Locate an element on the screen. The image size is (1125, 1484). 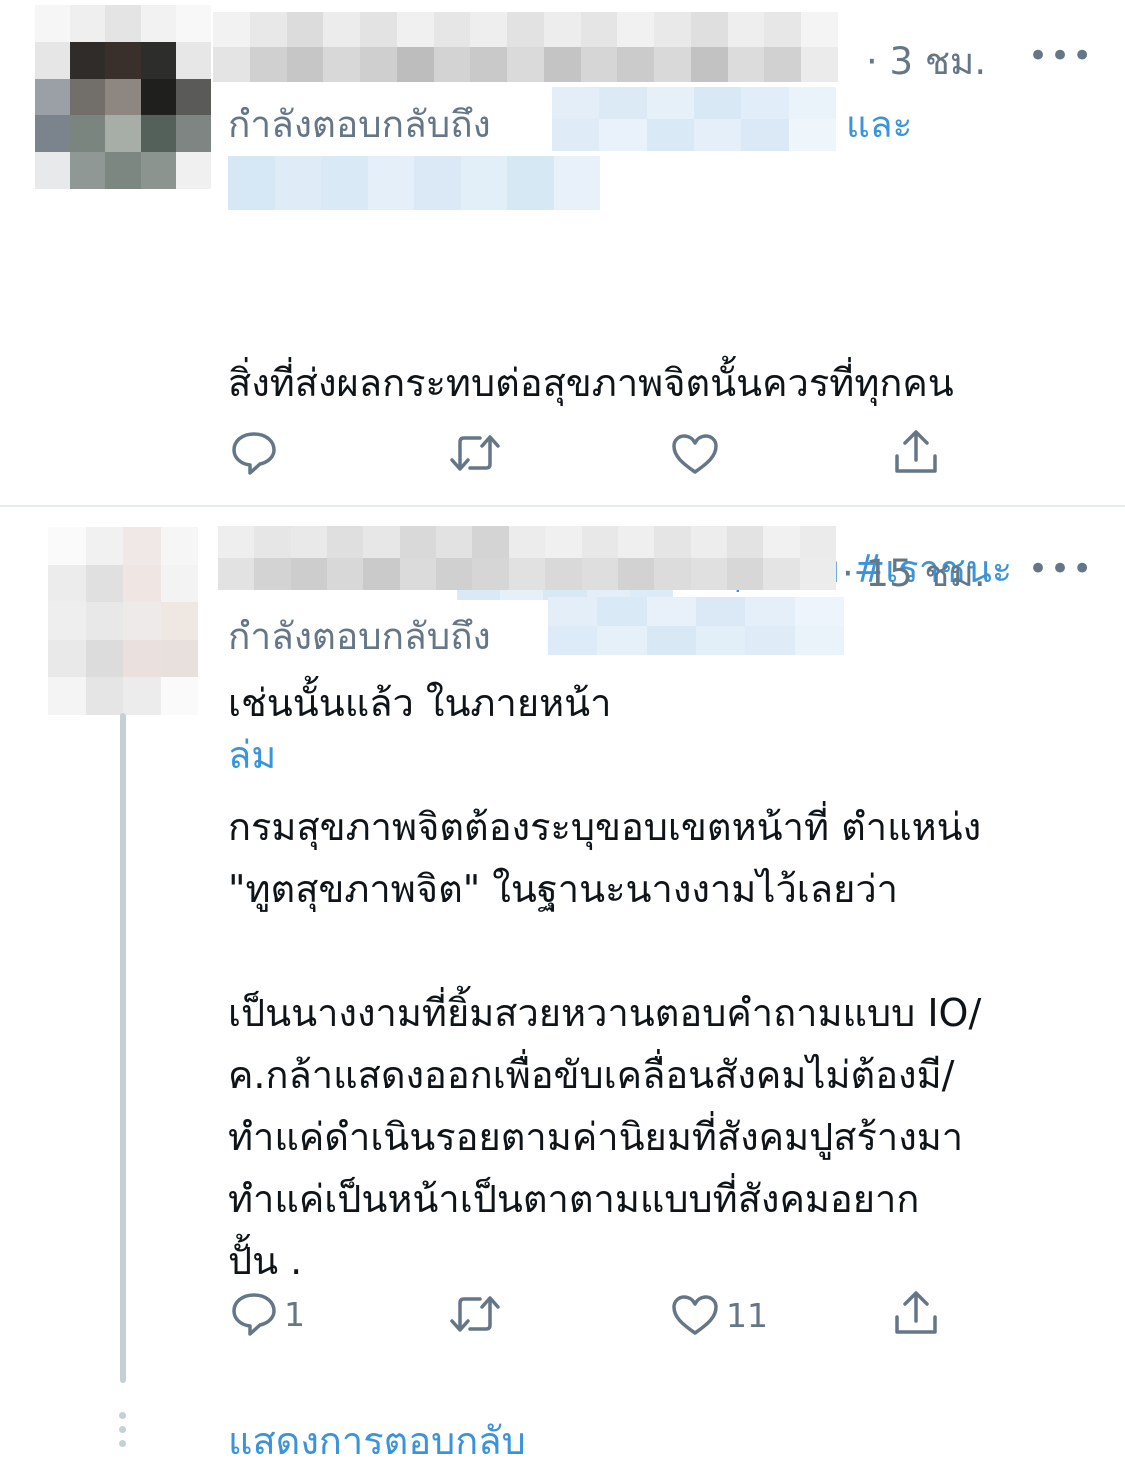
tweet-timestamp: · 3 ชม. is located at coordinates (926, 61).